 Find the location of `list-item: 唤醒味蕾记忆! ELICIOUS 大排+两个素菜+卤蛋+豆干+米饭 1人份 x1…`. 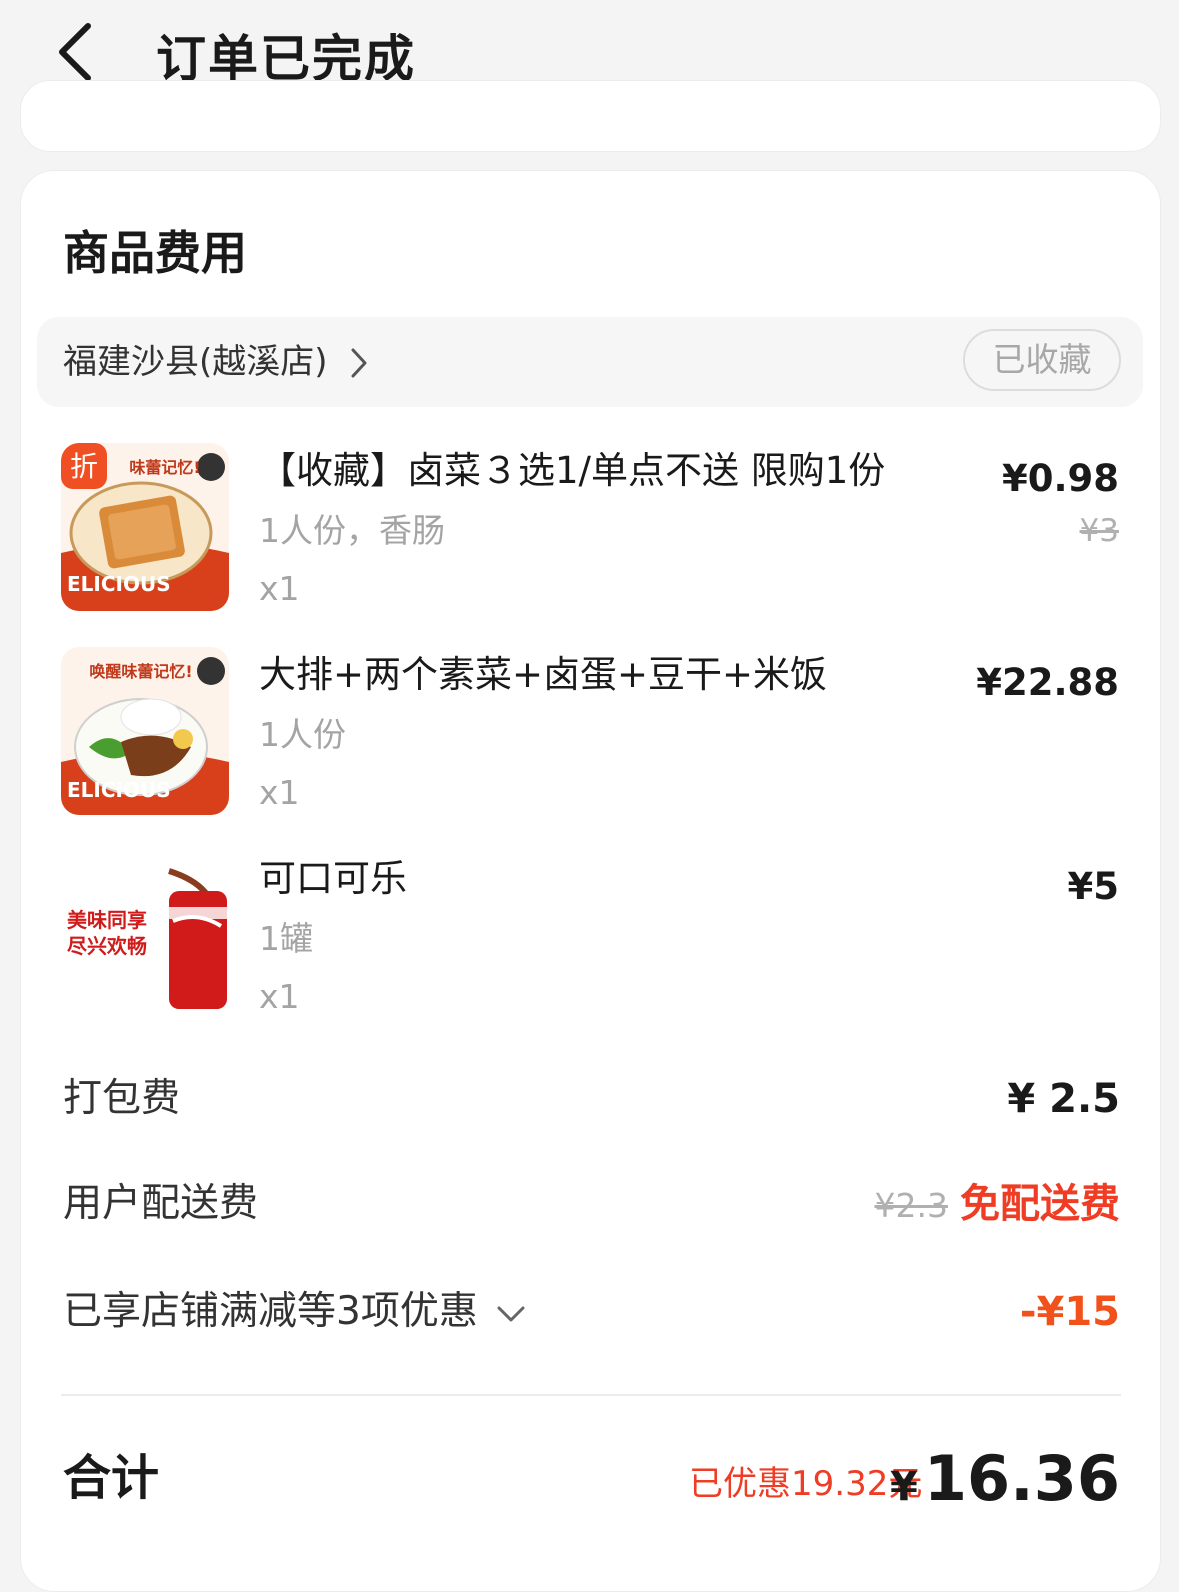

list-item: 唤醒味蕾记忆! ELICIOUS 大排+两个素菜+卤蛋+豆干+米饭 1人份 x1… is located at coordinates (591, 732).